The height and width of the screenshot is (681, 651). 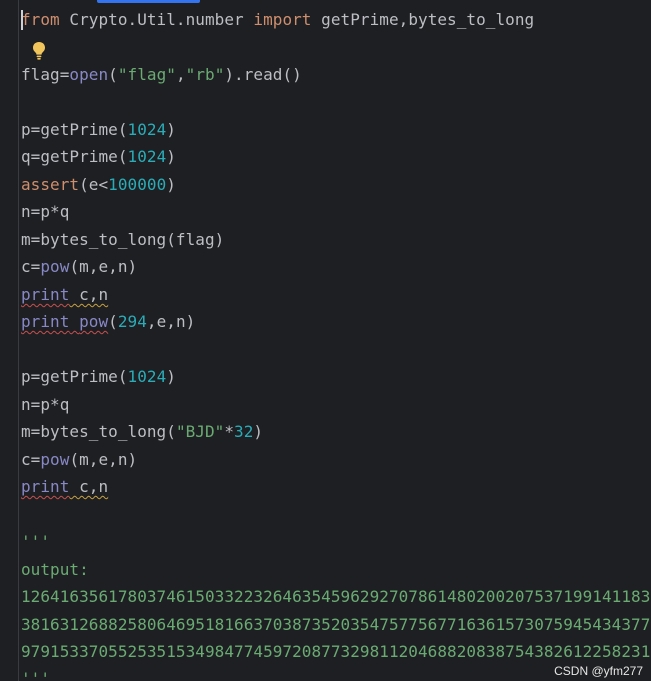 I want to click on lightbulb-icon, so click(x=39, y=51).